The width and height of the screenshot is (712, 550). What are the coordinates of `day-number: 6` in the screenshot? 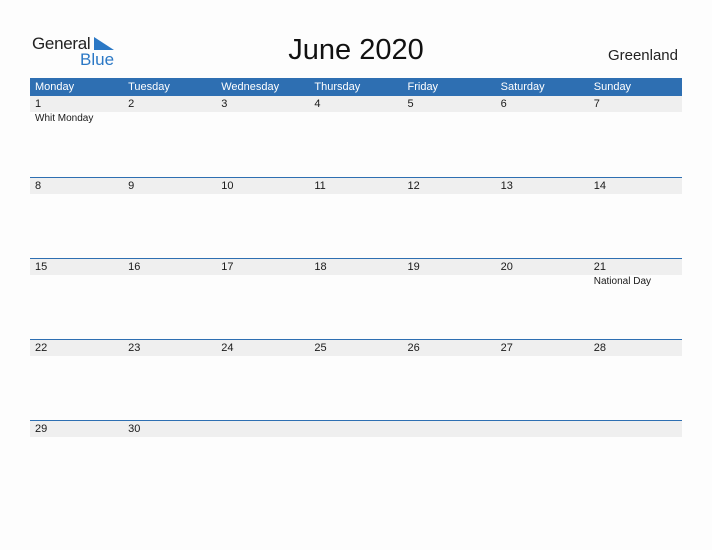 It's located at (503, 104).